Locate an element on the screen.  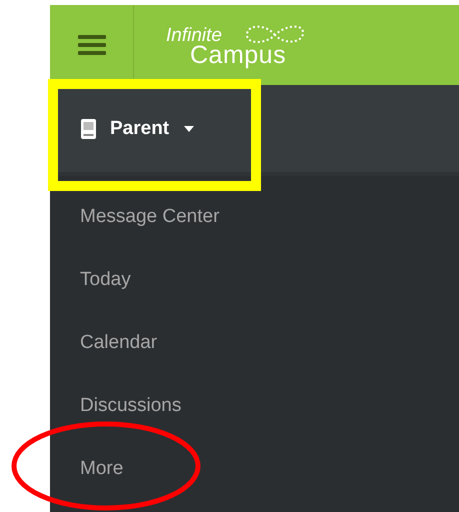
book-icon is located at coordinates (88, 128).